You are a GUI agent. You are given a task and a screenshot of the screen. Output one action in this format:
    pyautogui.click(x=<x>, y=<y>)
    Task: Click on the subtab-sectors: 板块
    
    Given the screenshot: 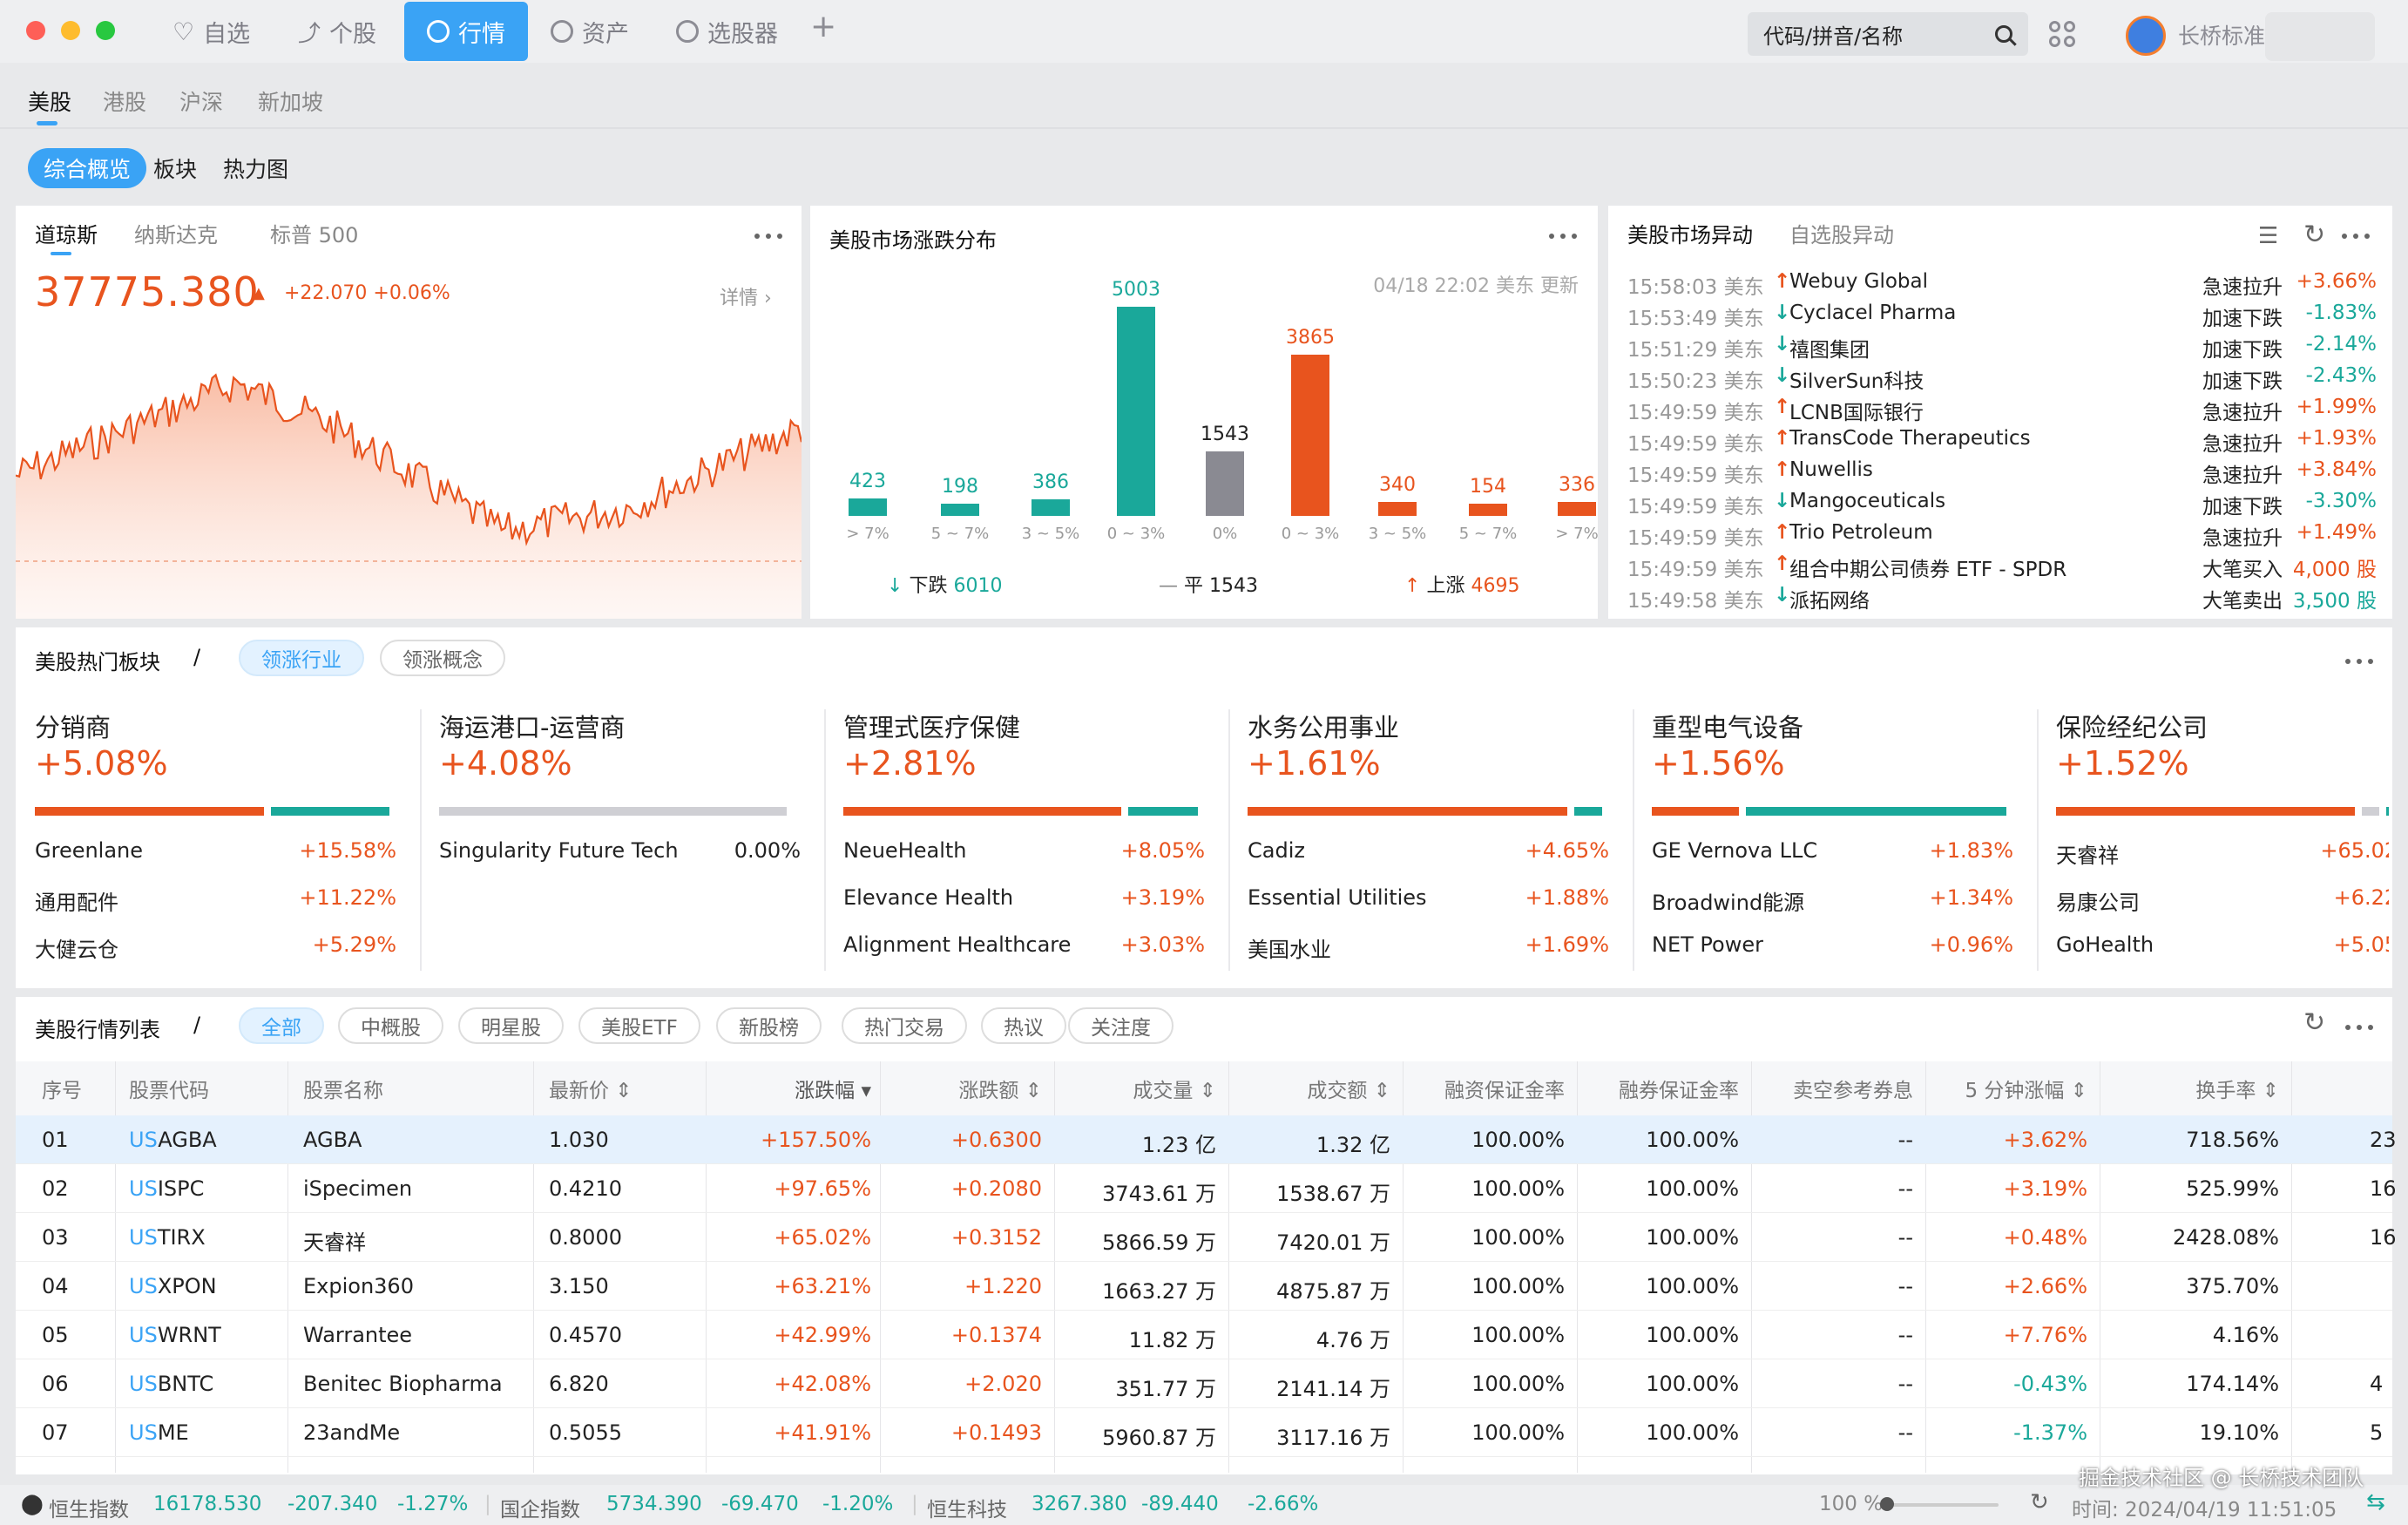 What is the action you would take?
    pyautogui.click(x=175, y=168)
    